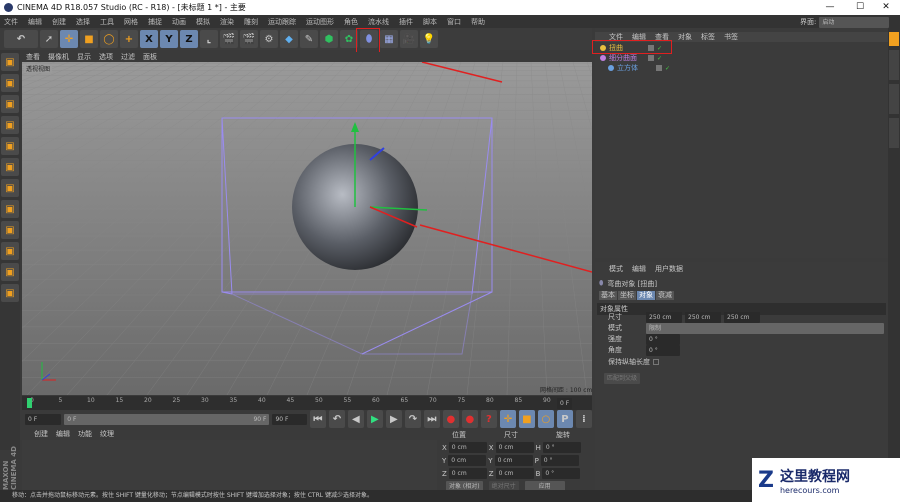 Image resolution: width=900 pixels, height=502 pixels. What do you see at coordinates (378, 22) in the screenshot?
I see `menu-item: 流水线` at bounding box center [378, 22].